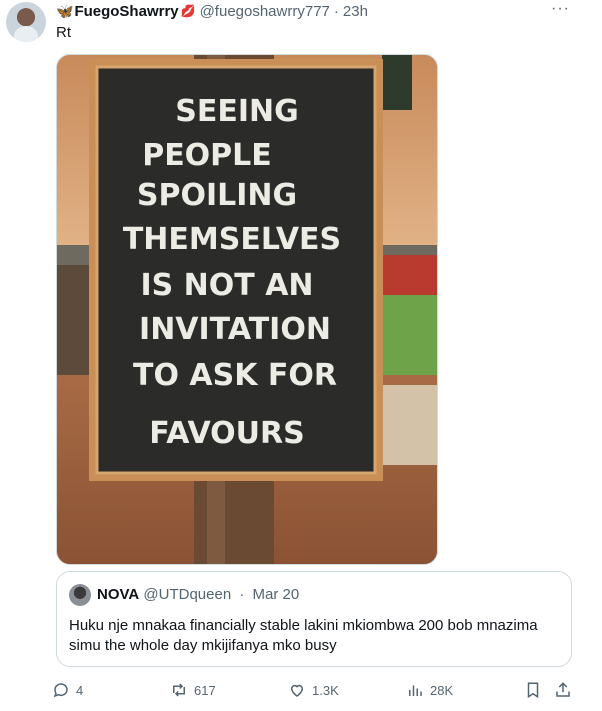 The image size is (602, 711). What do you see at coordinates (415, 690) in the screenshot?
I see `views-icon` at bounding box center [415, 690].